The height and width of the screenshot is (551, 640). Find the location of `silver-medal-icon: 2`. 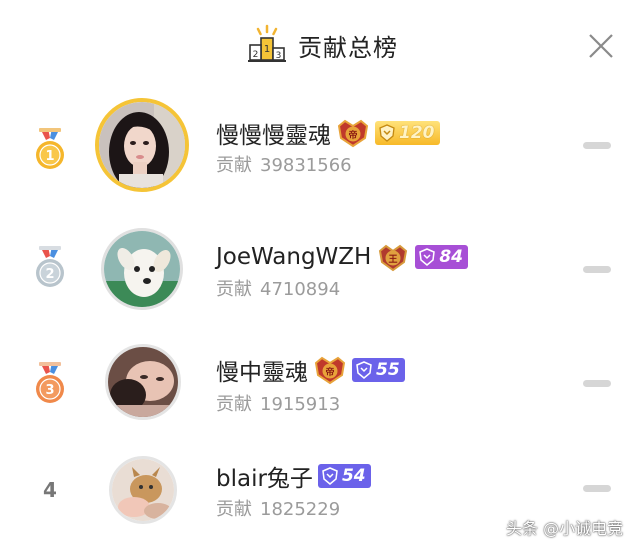

silver-medal-icon: 2 is located at coordinates (50, 266).